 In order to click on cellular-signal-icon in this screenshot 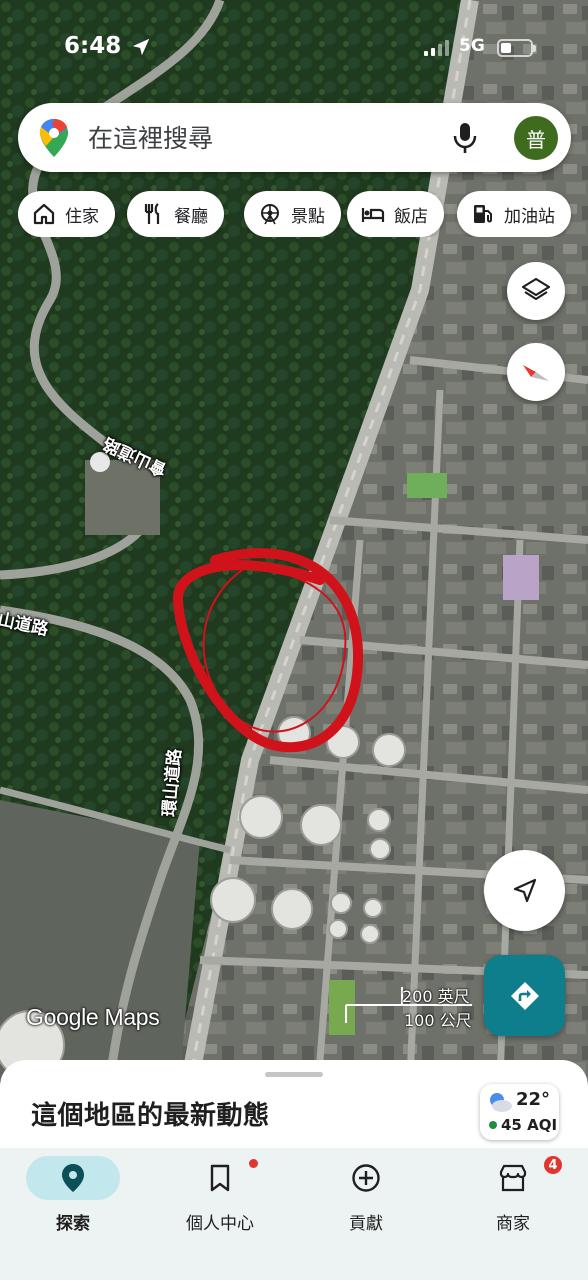, I will do `click(436, 48)`.